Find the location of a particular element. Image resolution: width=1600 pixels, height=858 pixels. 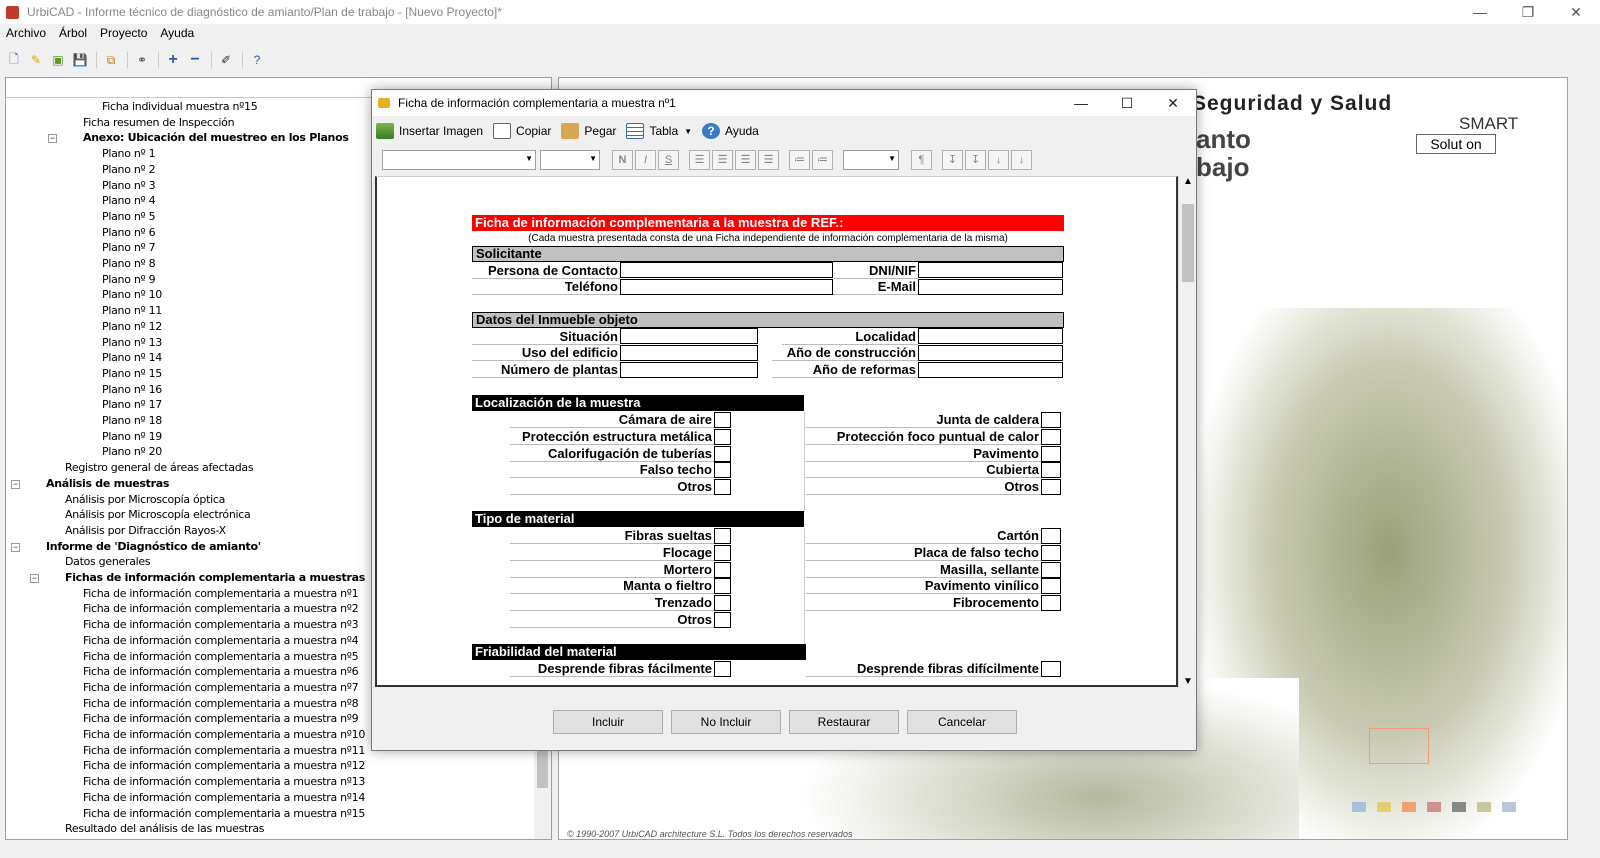

tree-item: Plano nº 14 is located at coordinates (132, 358).